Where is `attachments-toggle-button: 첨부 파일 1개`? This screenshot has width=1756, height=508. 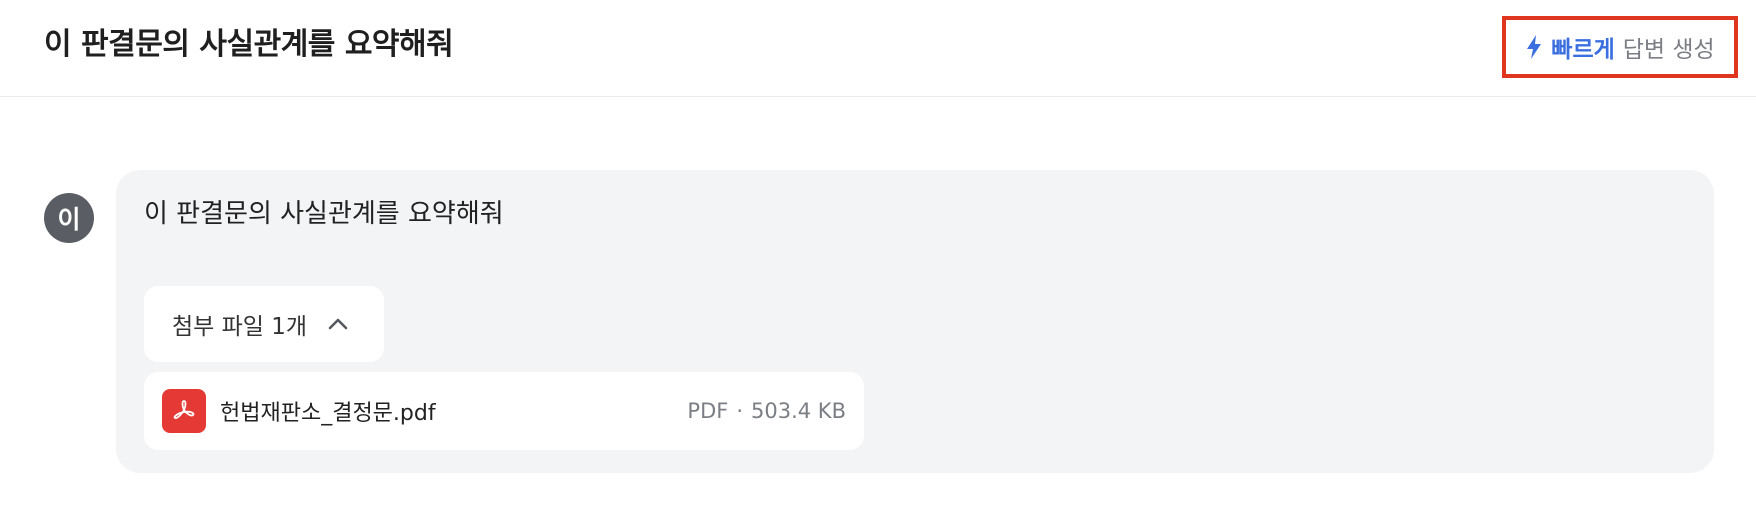
attachments-toggle-button: 첨부 파일 1개 is located at coordinates (264, 324).